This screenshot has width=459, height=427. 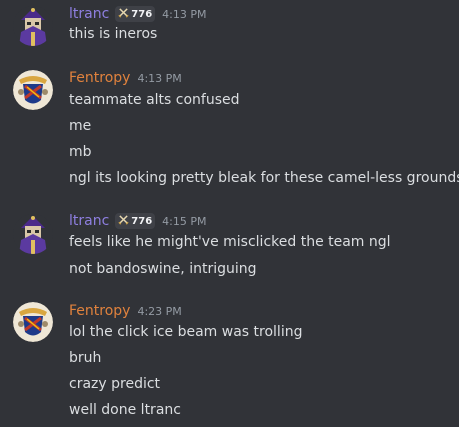 I want to click on message-text: crazy predict, so click(x=115, y=384).